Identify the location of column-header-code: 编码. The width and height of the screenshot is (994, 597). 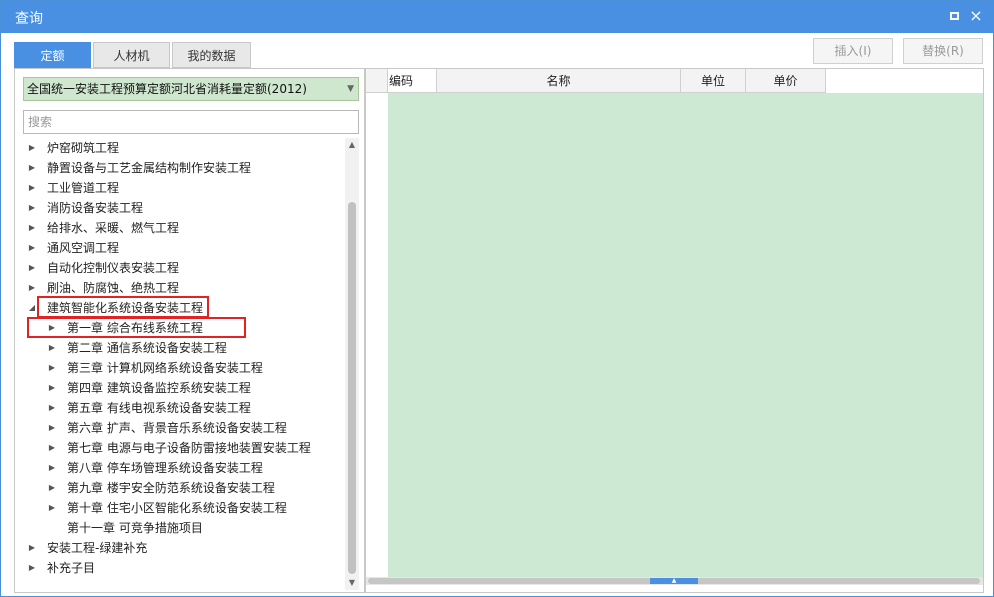
(401, 81).